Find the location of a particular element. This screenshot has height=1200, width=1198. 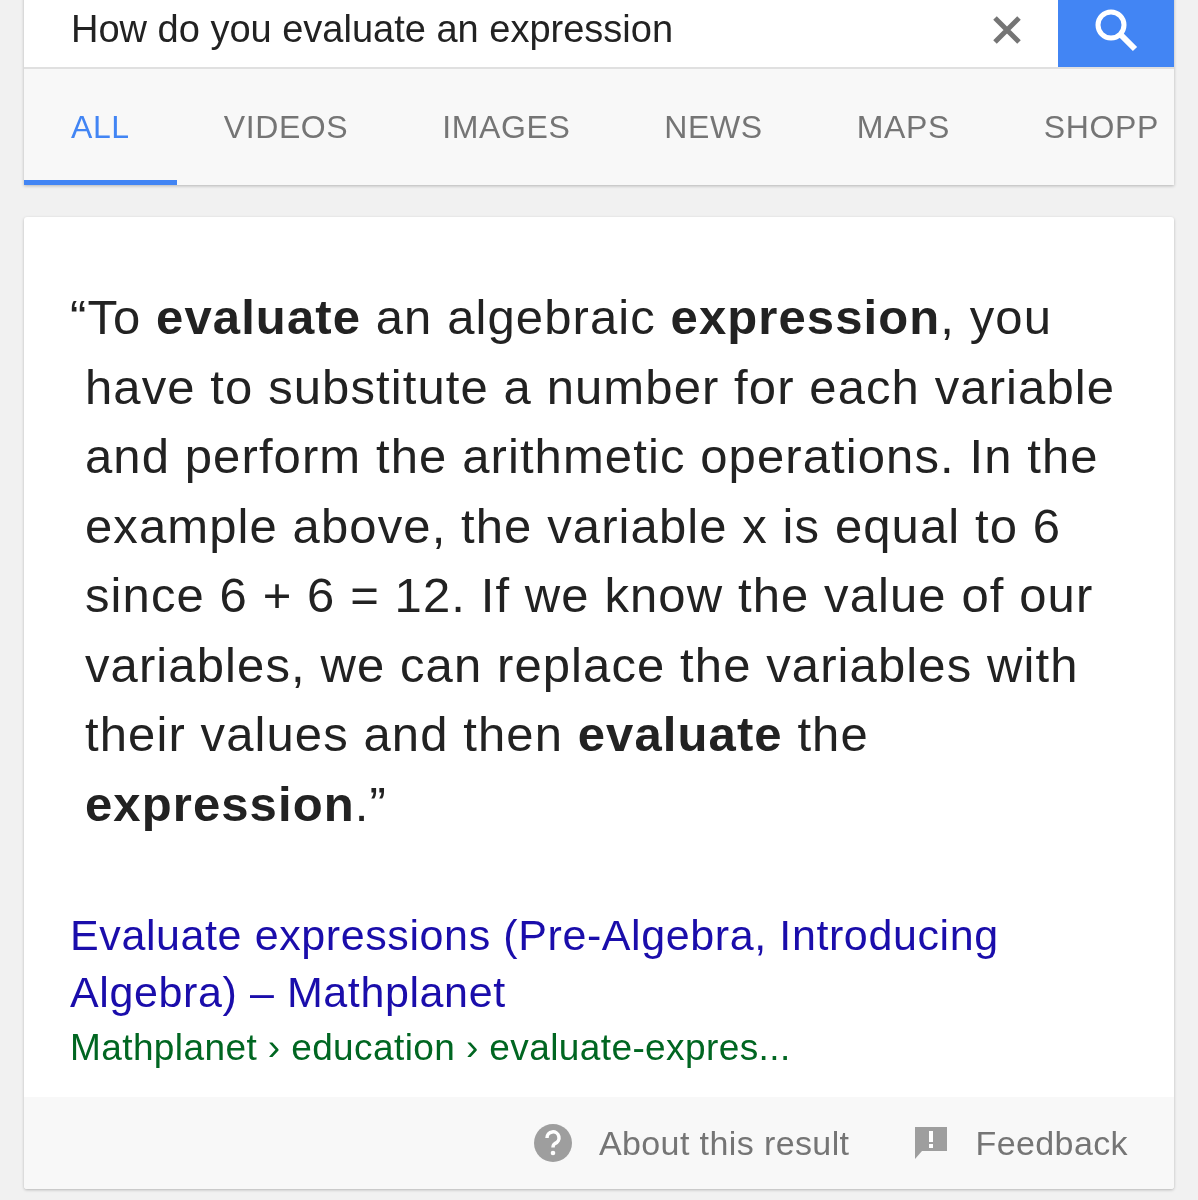

close-icon is located at coordinates (1007, 29).